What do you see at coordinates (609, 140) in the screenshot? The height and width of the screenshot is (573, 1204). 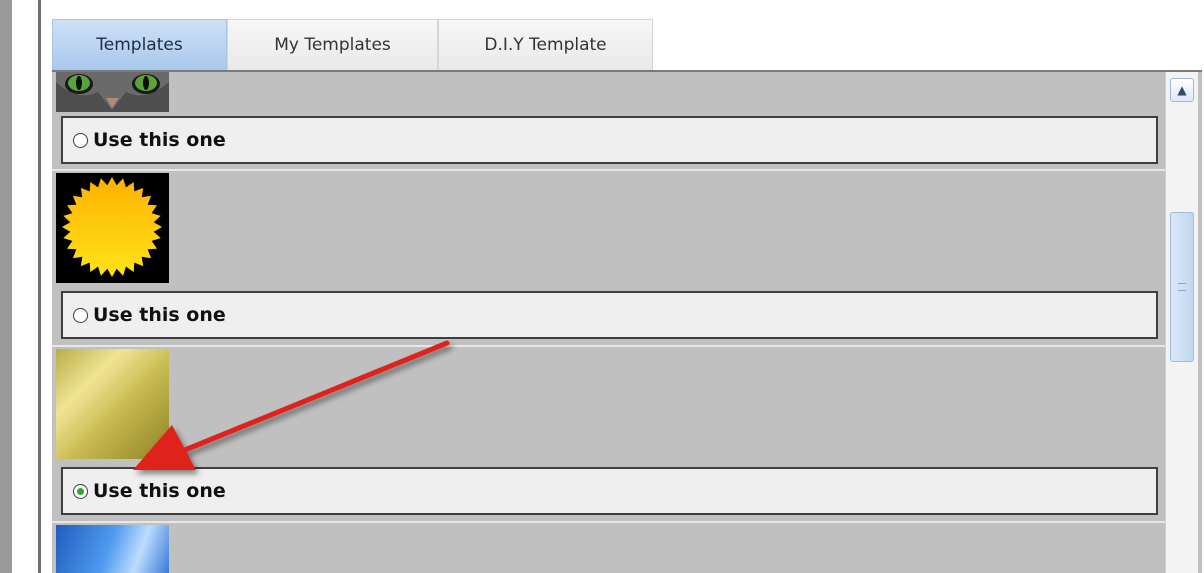 I see `template-1-option: Use this one` at bounding box center [609, 140].